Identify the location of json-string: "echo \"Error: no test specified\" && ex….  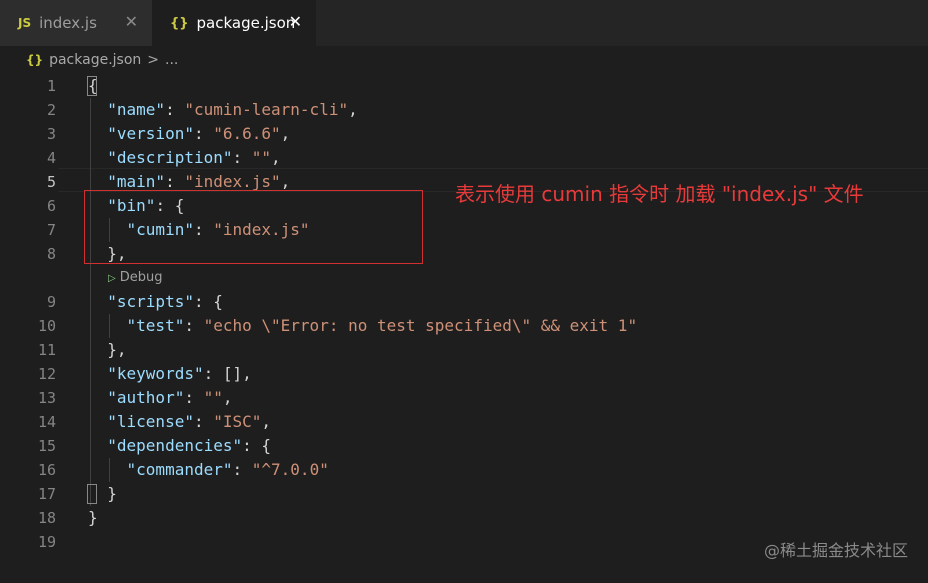
(420, 325).